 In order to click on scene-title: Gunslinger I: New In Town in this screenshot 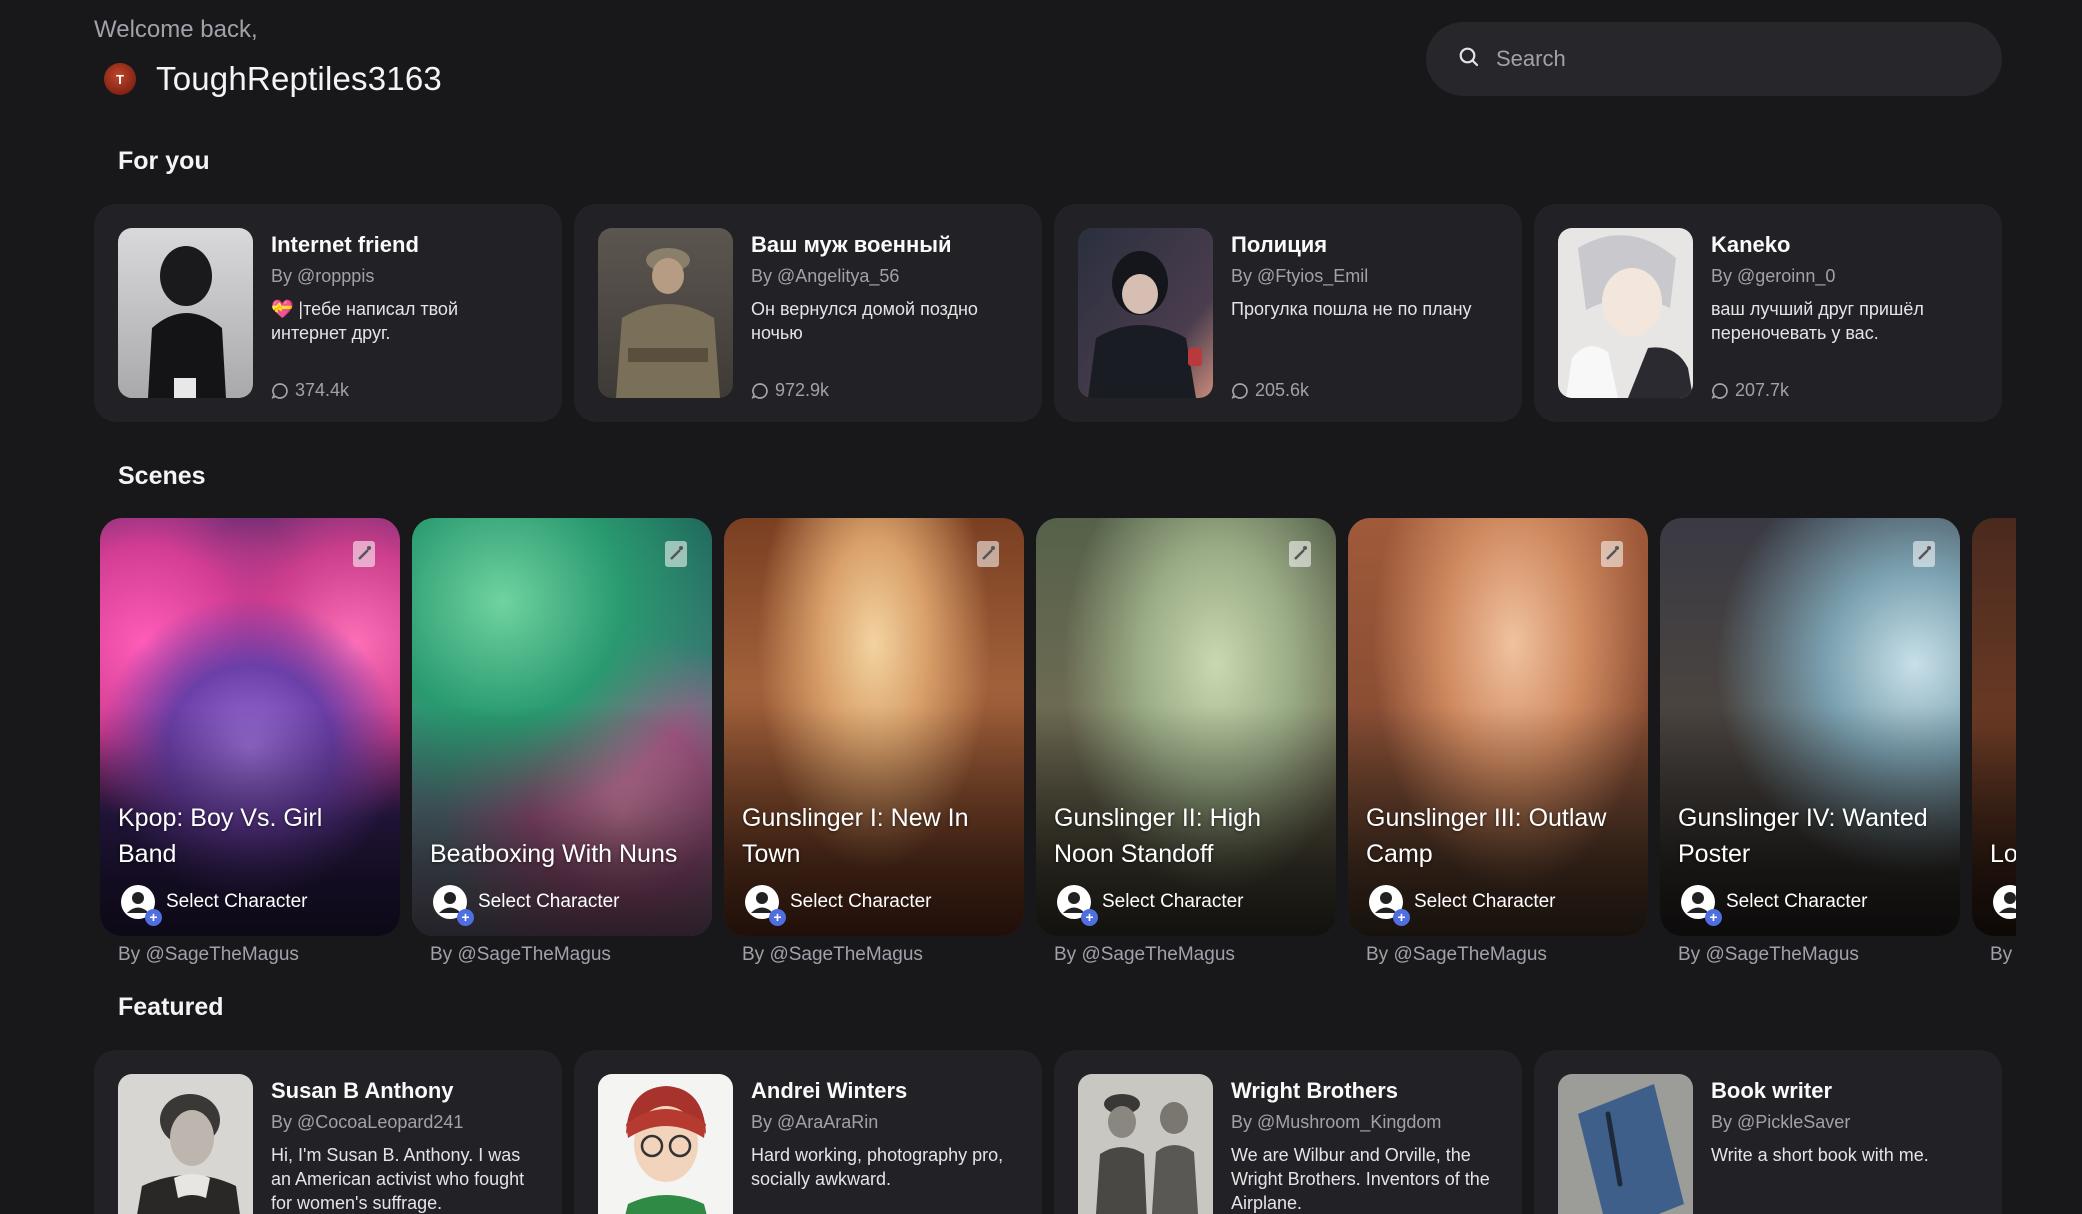, I will do `click(855, 836)`.